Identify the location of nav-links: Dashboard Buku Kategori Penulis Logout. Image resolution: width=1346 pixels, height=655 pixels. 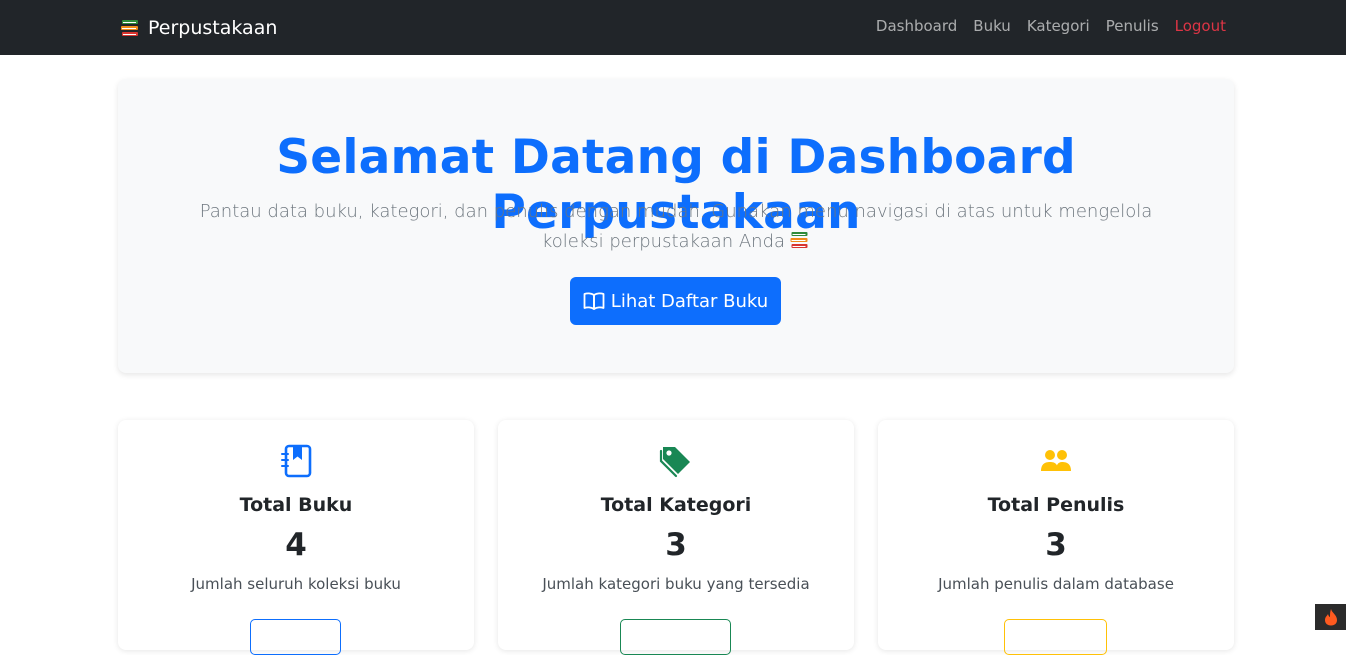
(1051, 26).